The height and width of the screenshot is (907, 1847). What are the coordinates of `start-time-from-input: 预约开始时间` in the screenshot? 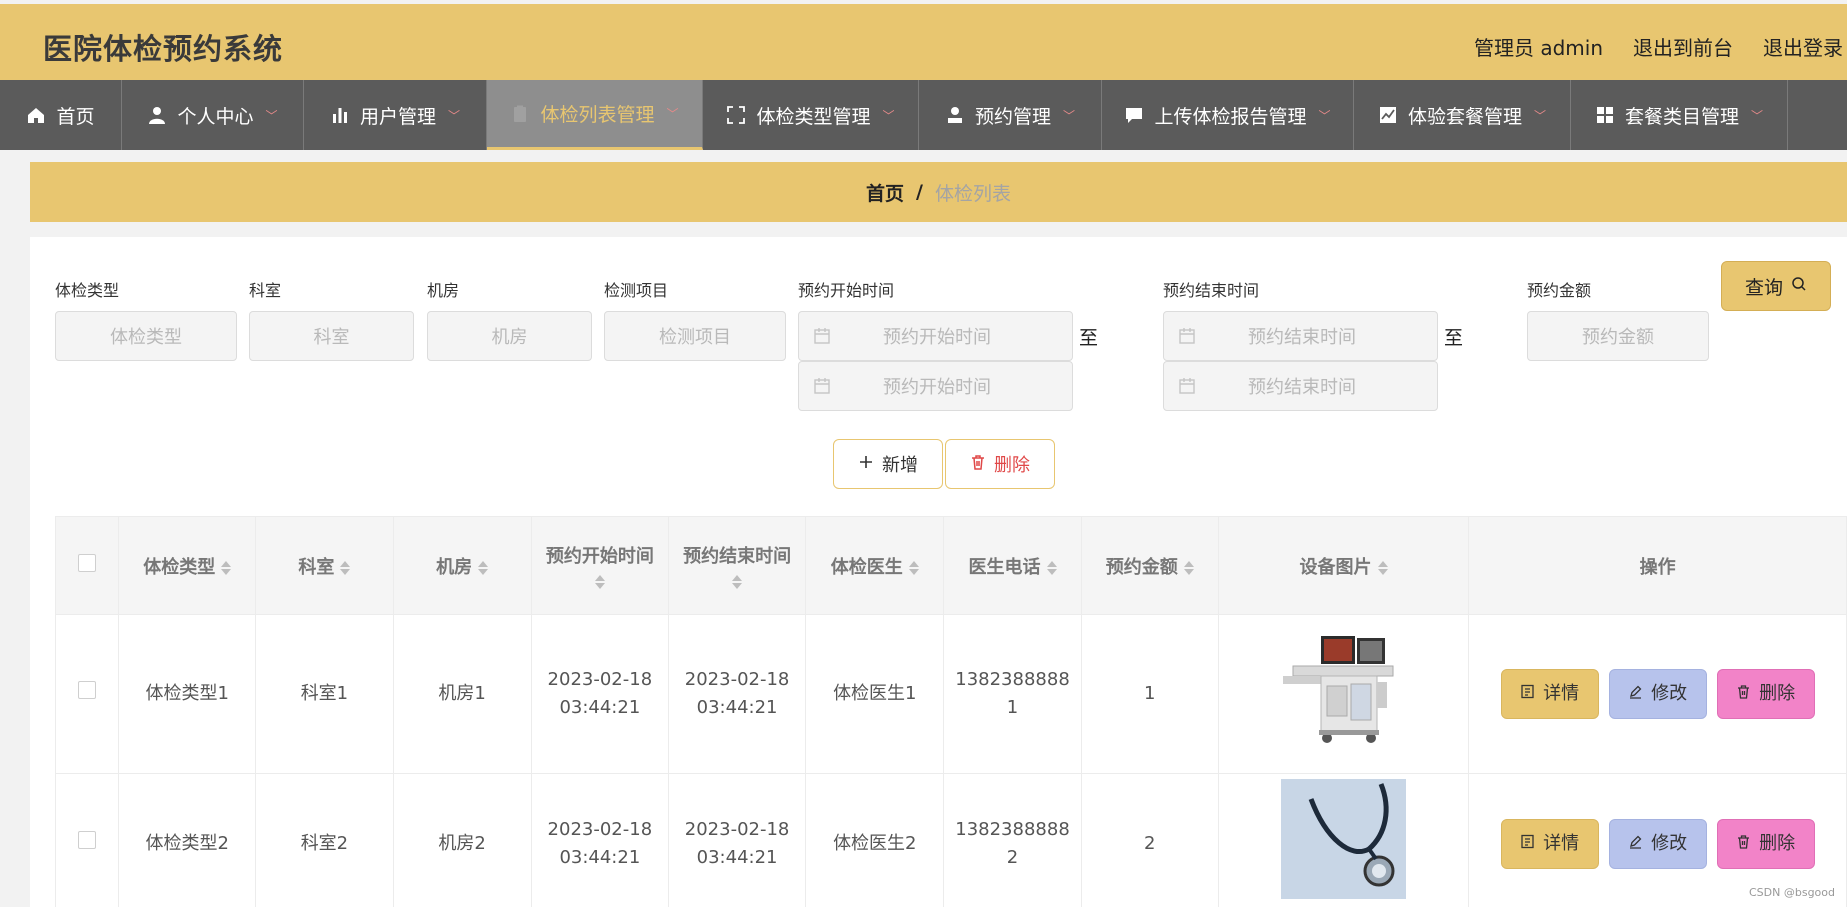 It's located at (935, 336).